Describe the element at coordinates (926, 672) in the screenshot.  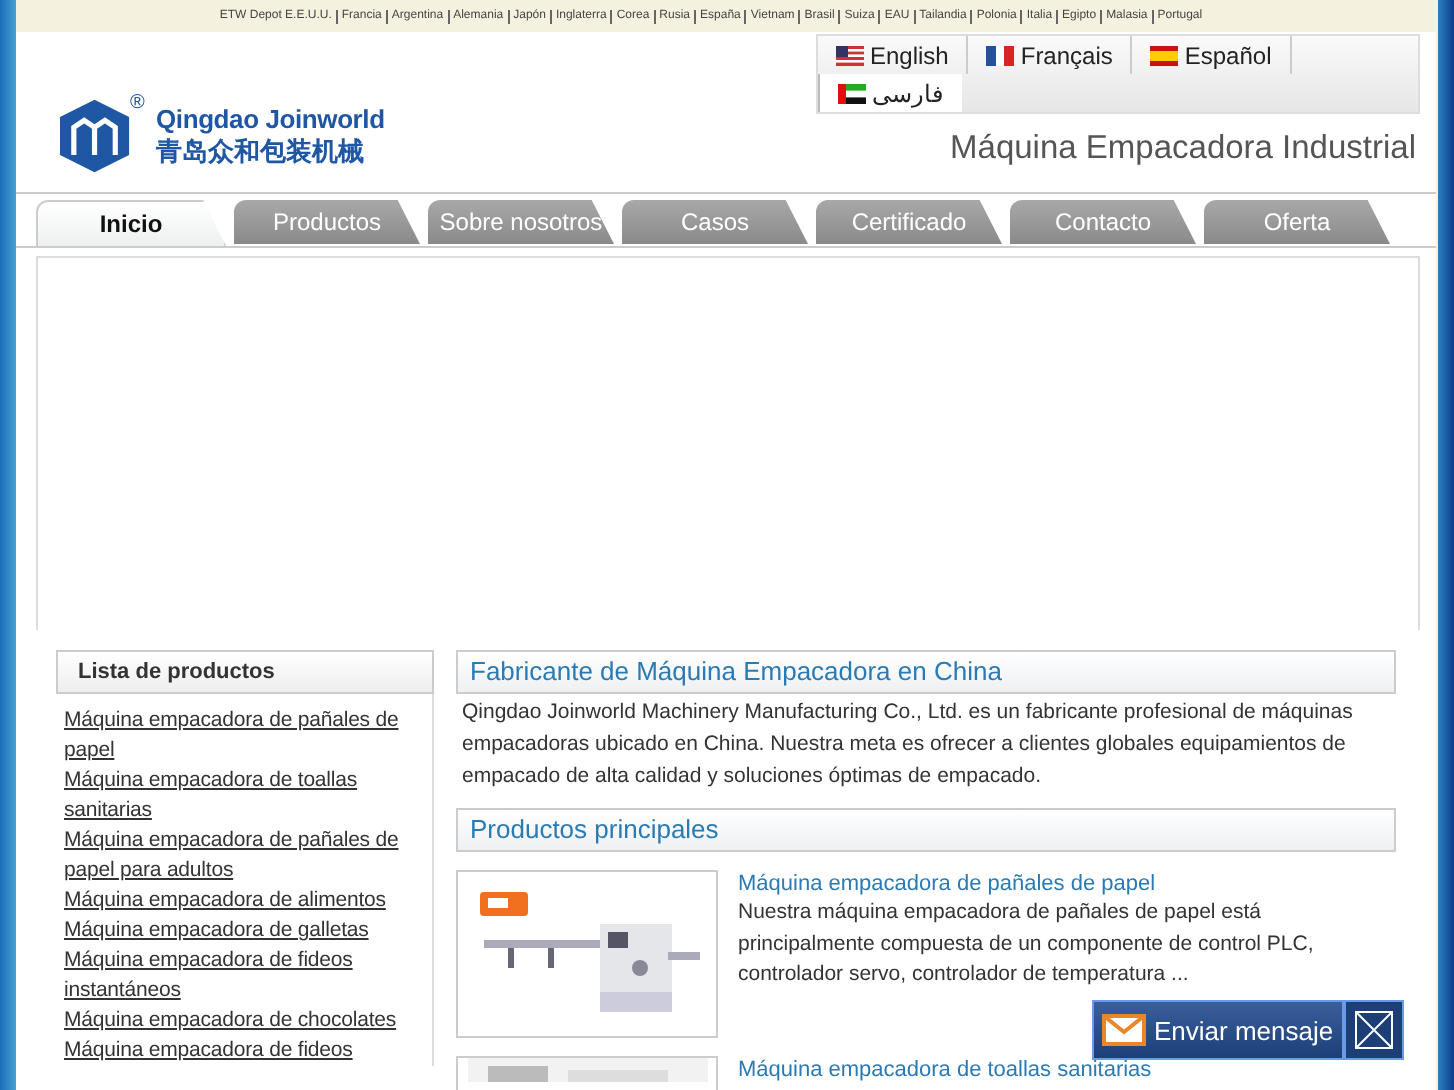
I see `section-heading: Fabricante de Máquina Empacadora en China` at that location.